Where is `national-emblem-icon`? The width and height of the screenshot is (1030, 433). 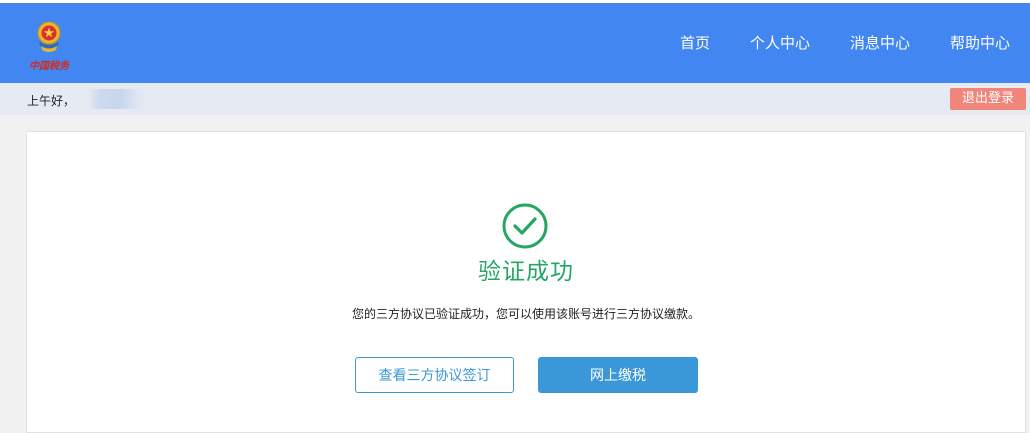
national-emblem-icon is located at coordinates (49, 36).